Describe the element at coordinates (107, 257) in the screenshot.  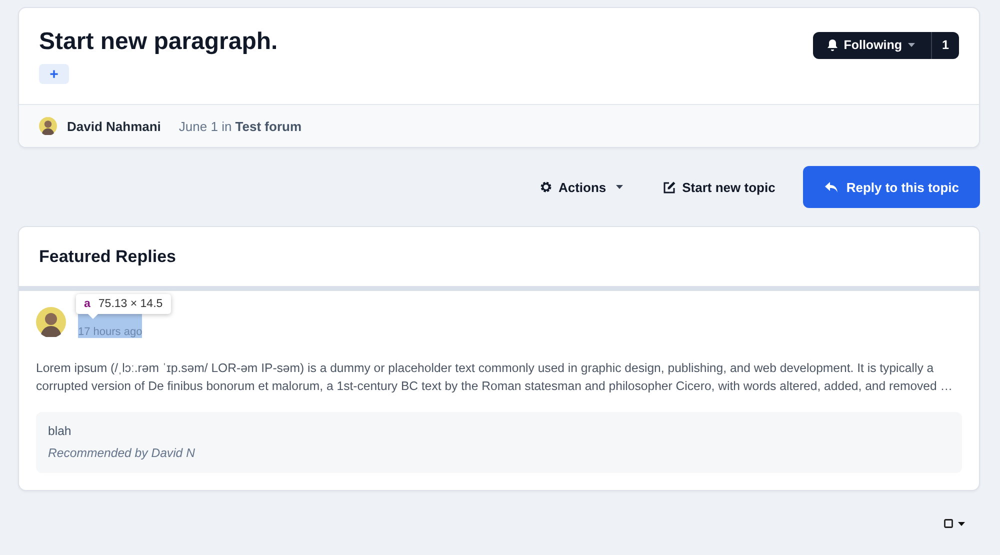
I see `section-title: Featured Replies` at that location.